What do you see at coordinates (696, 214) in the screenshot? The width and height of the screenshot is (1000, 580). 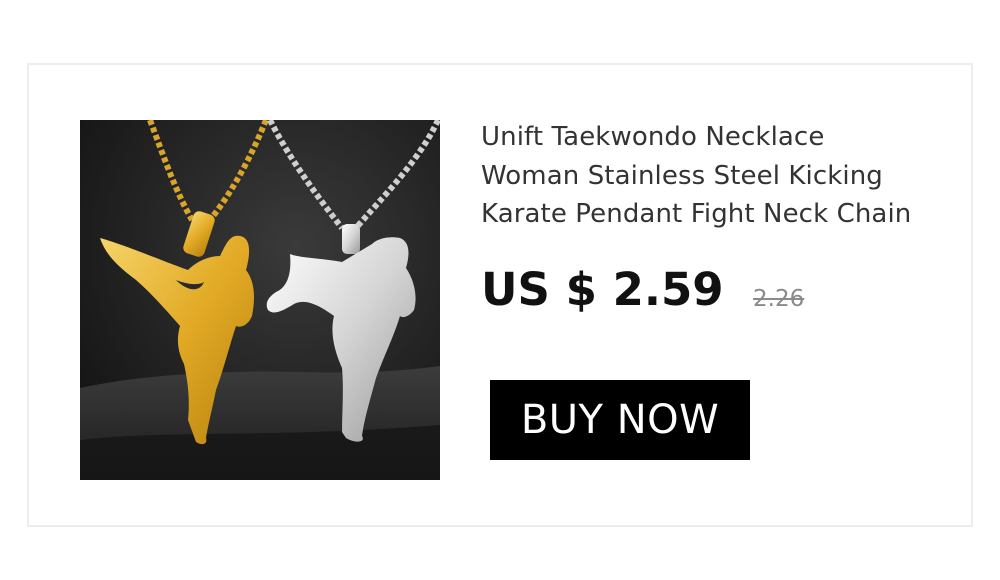 I see `product-title-line-3: Karate Pendant Fight Neck Chain` at bounding box center [696, 214].